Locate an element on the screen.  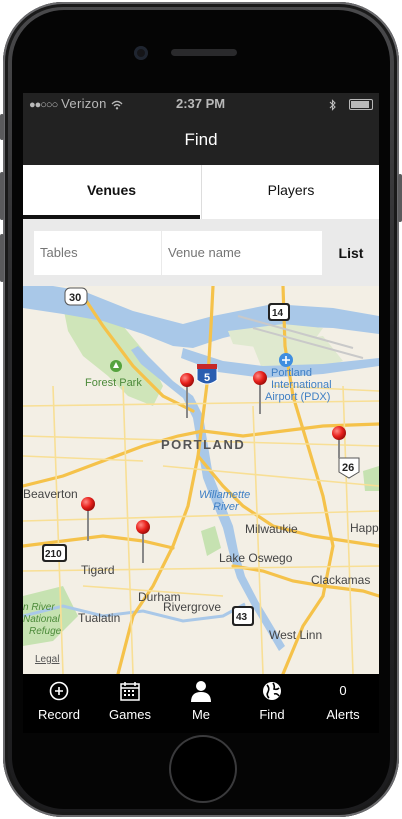
shield-i5: 5 is located at coordinates (207, 374).